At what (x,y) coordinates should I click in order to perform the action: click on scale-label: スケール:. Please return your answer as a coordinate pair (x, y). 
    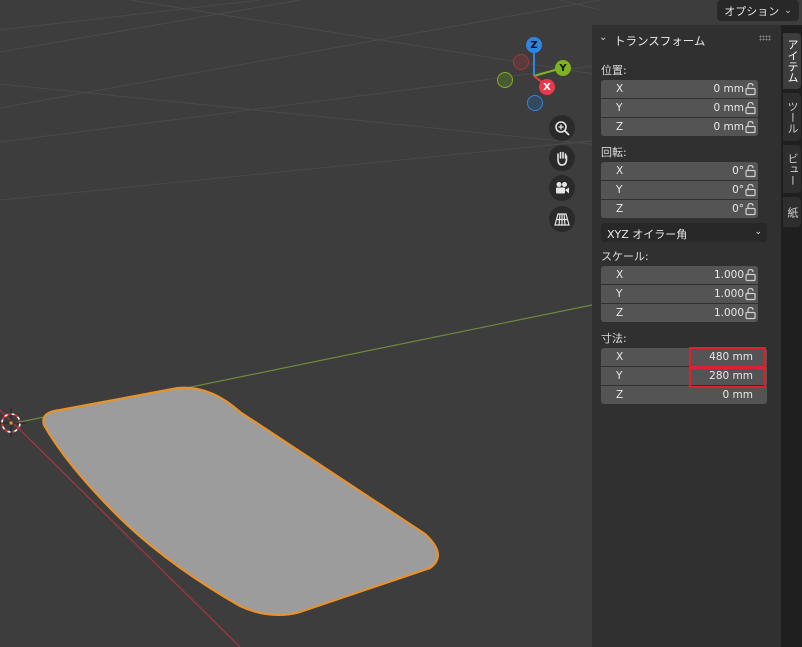
    Looking at the image, I should click on (625, 256).